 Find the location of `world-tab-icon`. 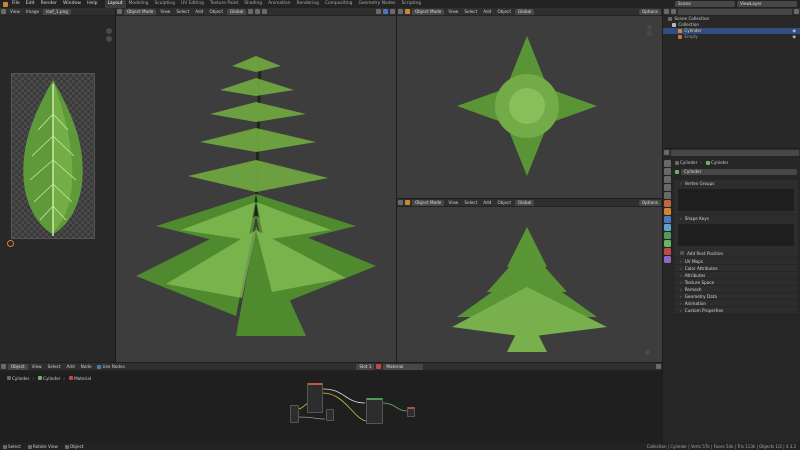

world-tab-icon is located at coordinates (667, 203).